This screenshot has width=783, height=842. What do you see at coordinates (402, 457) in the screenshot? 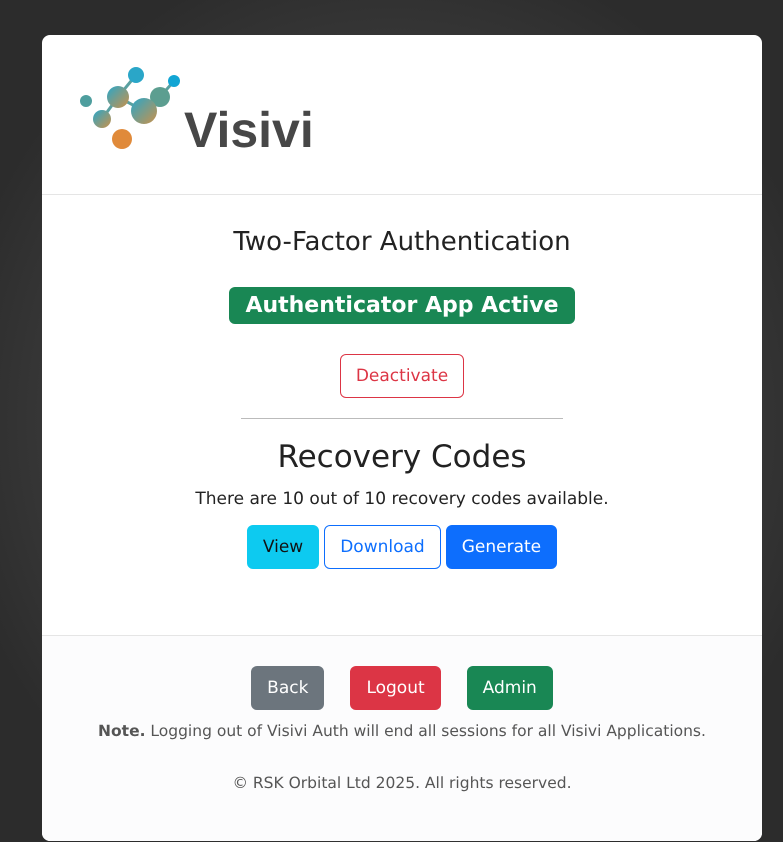
I see `section-heading: Recovery Codes` at bounding box center [402, 457].